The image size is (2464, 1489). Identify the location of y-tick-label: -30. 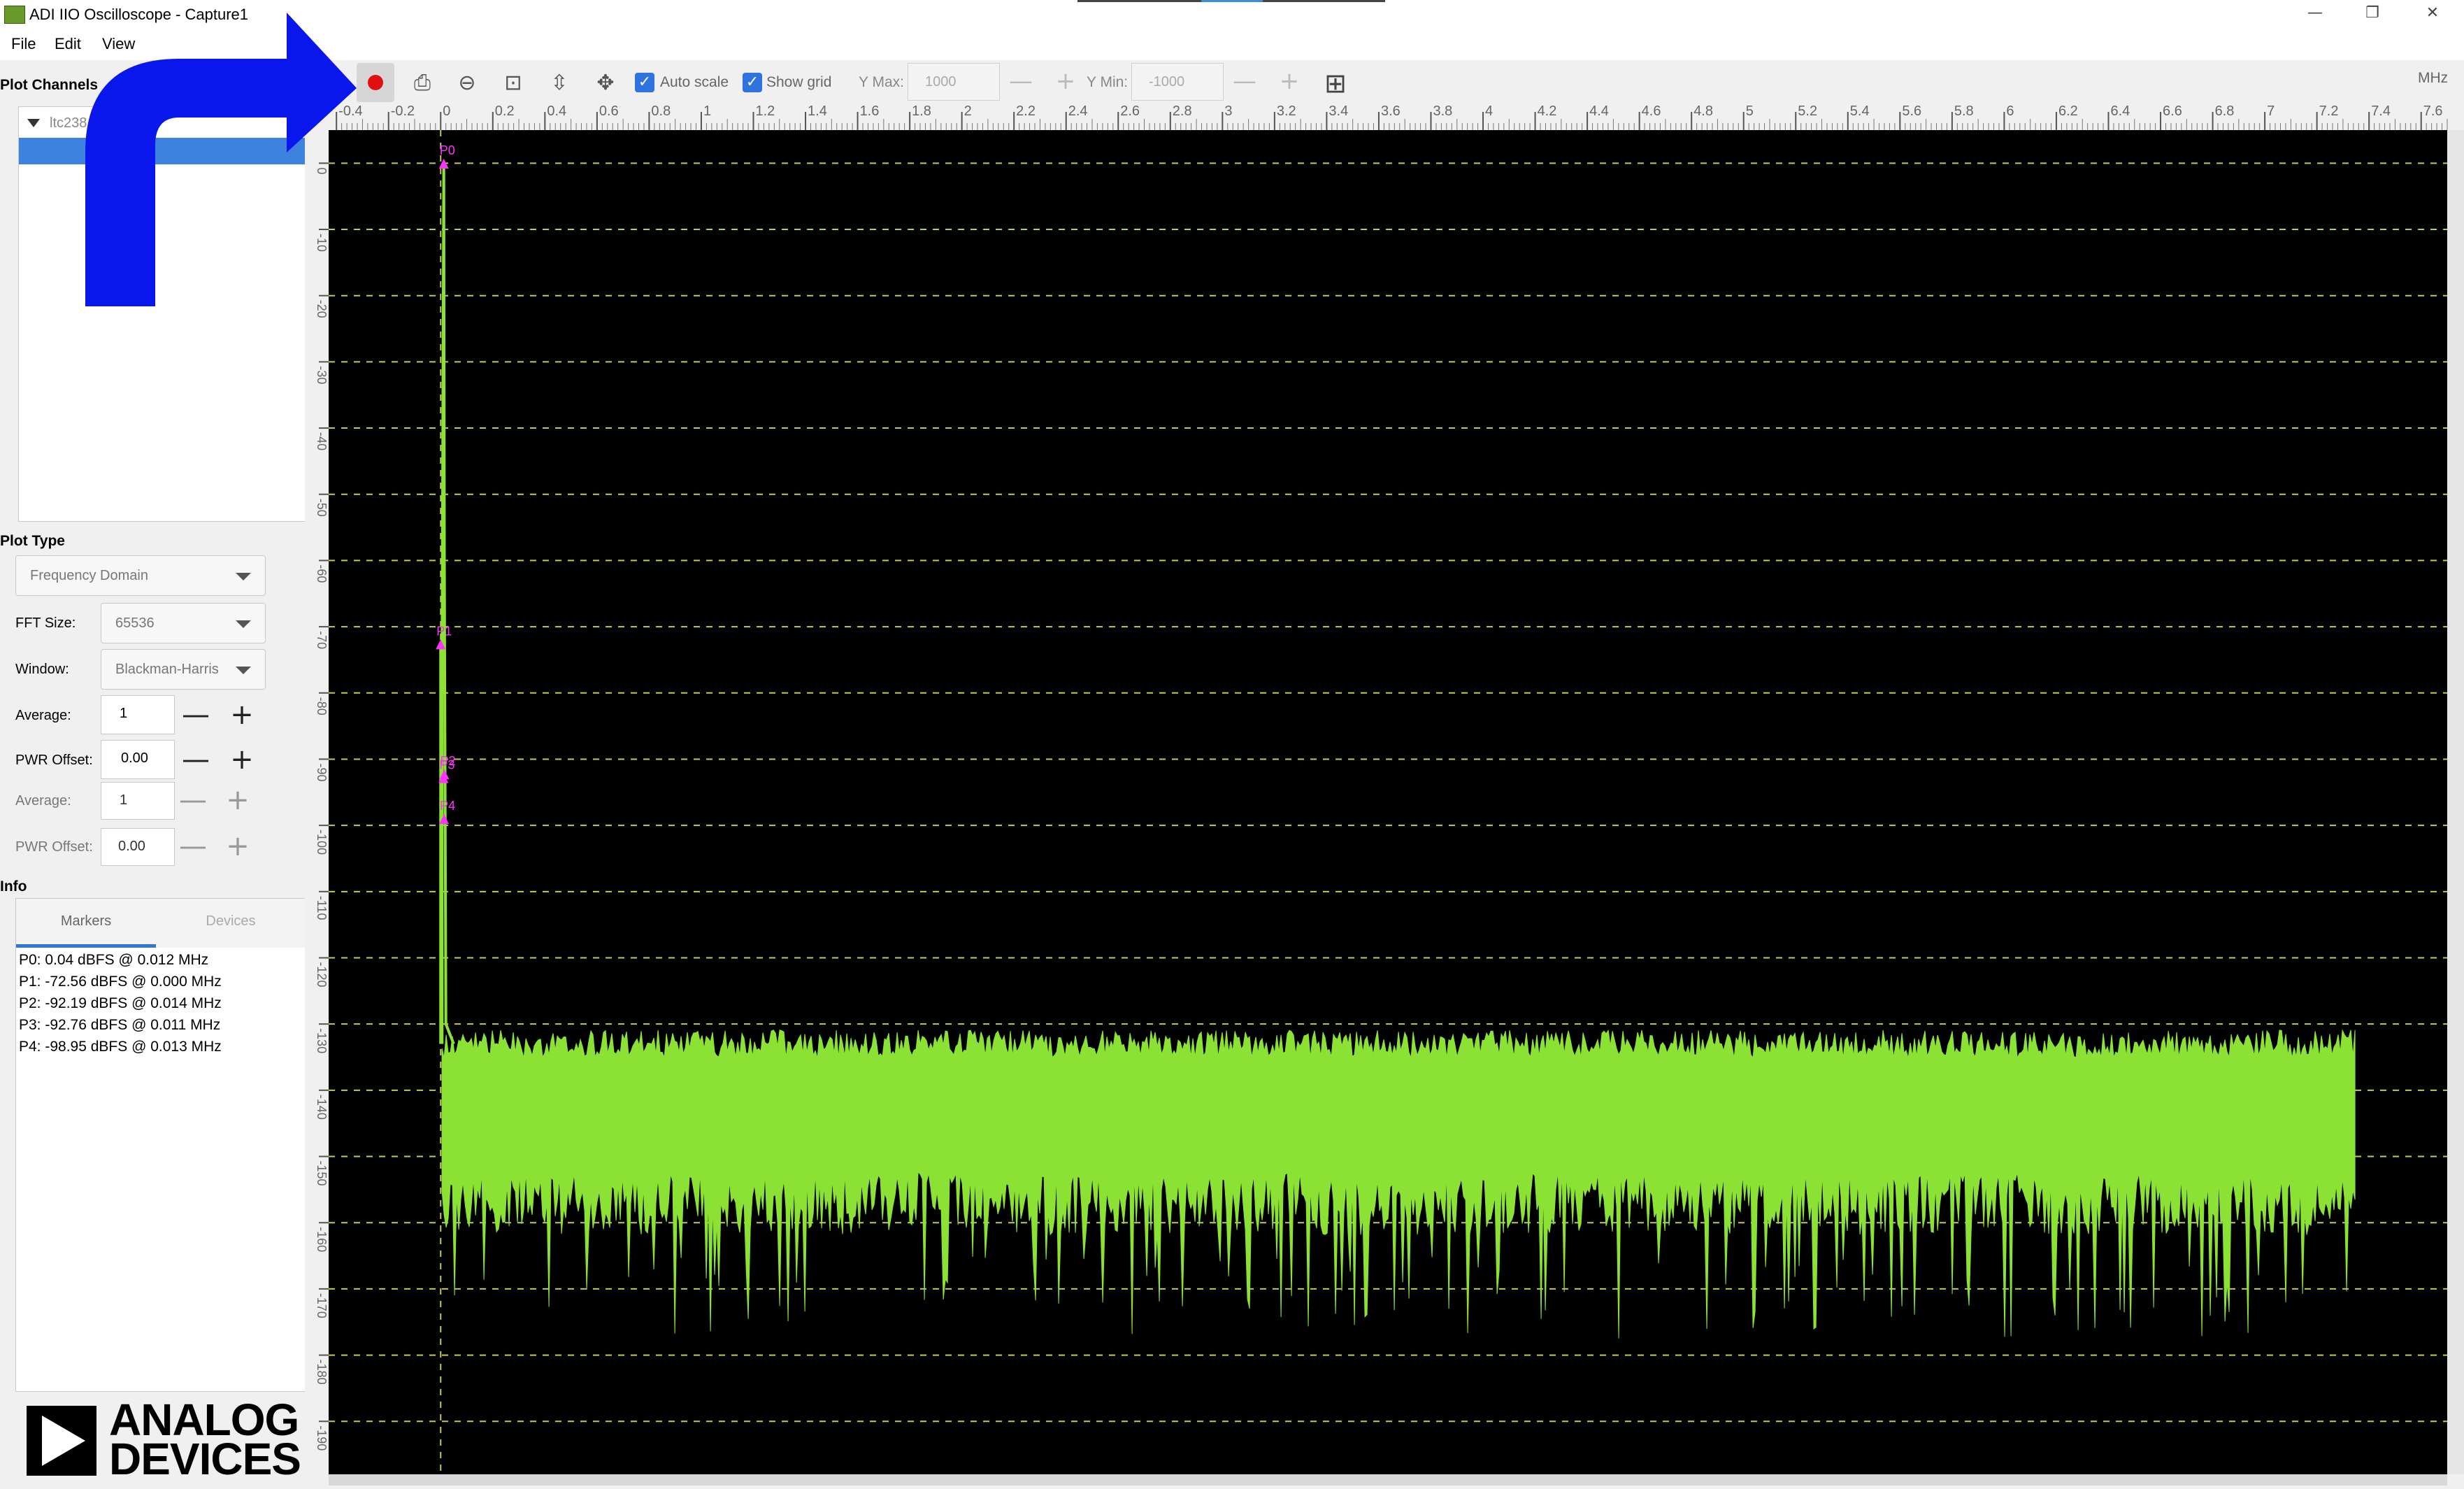
(322, 375).